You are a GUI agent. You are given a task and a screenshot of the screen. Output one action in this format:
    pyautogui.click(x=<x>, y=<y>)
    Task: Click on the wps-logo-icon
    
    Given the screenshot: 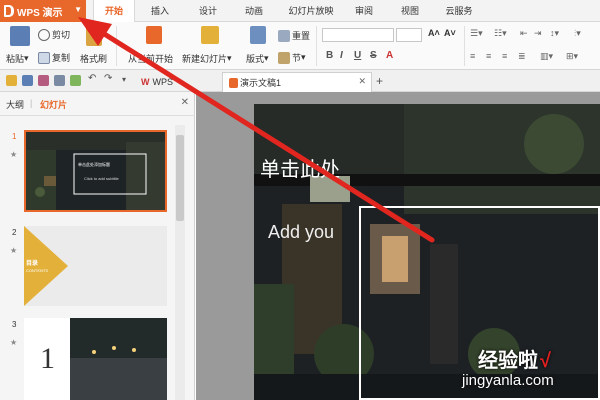 What is the action you would take?
    pyautogui.click(x=9, y=11)
    